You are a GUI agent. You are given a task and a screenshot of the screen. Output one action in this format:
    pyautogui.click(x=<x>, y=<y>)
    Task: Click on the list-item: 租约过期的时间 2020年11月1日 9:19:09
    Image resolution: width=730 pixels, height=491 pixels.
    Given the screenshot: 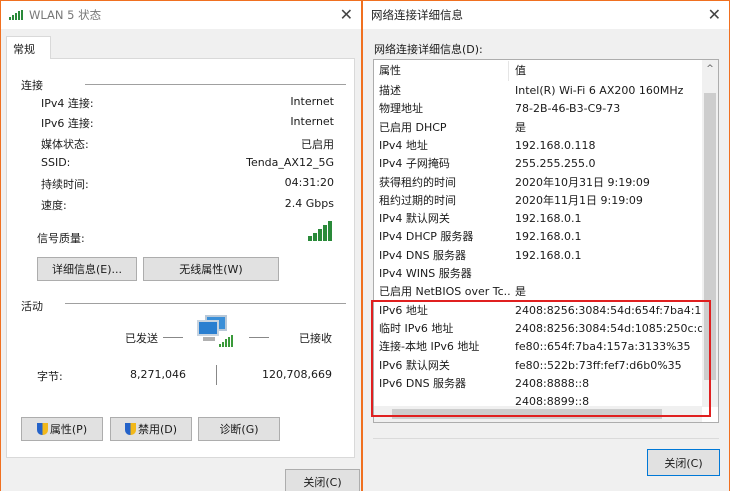 What is the action you would take?
    pyautogui.click(x=538, y=201)
    